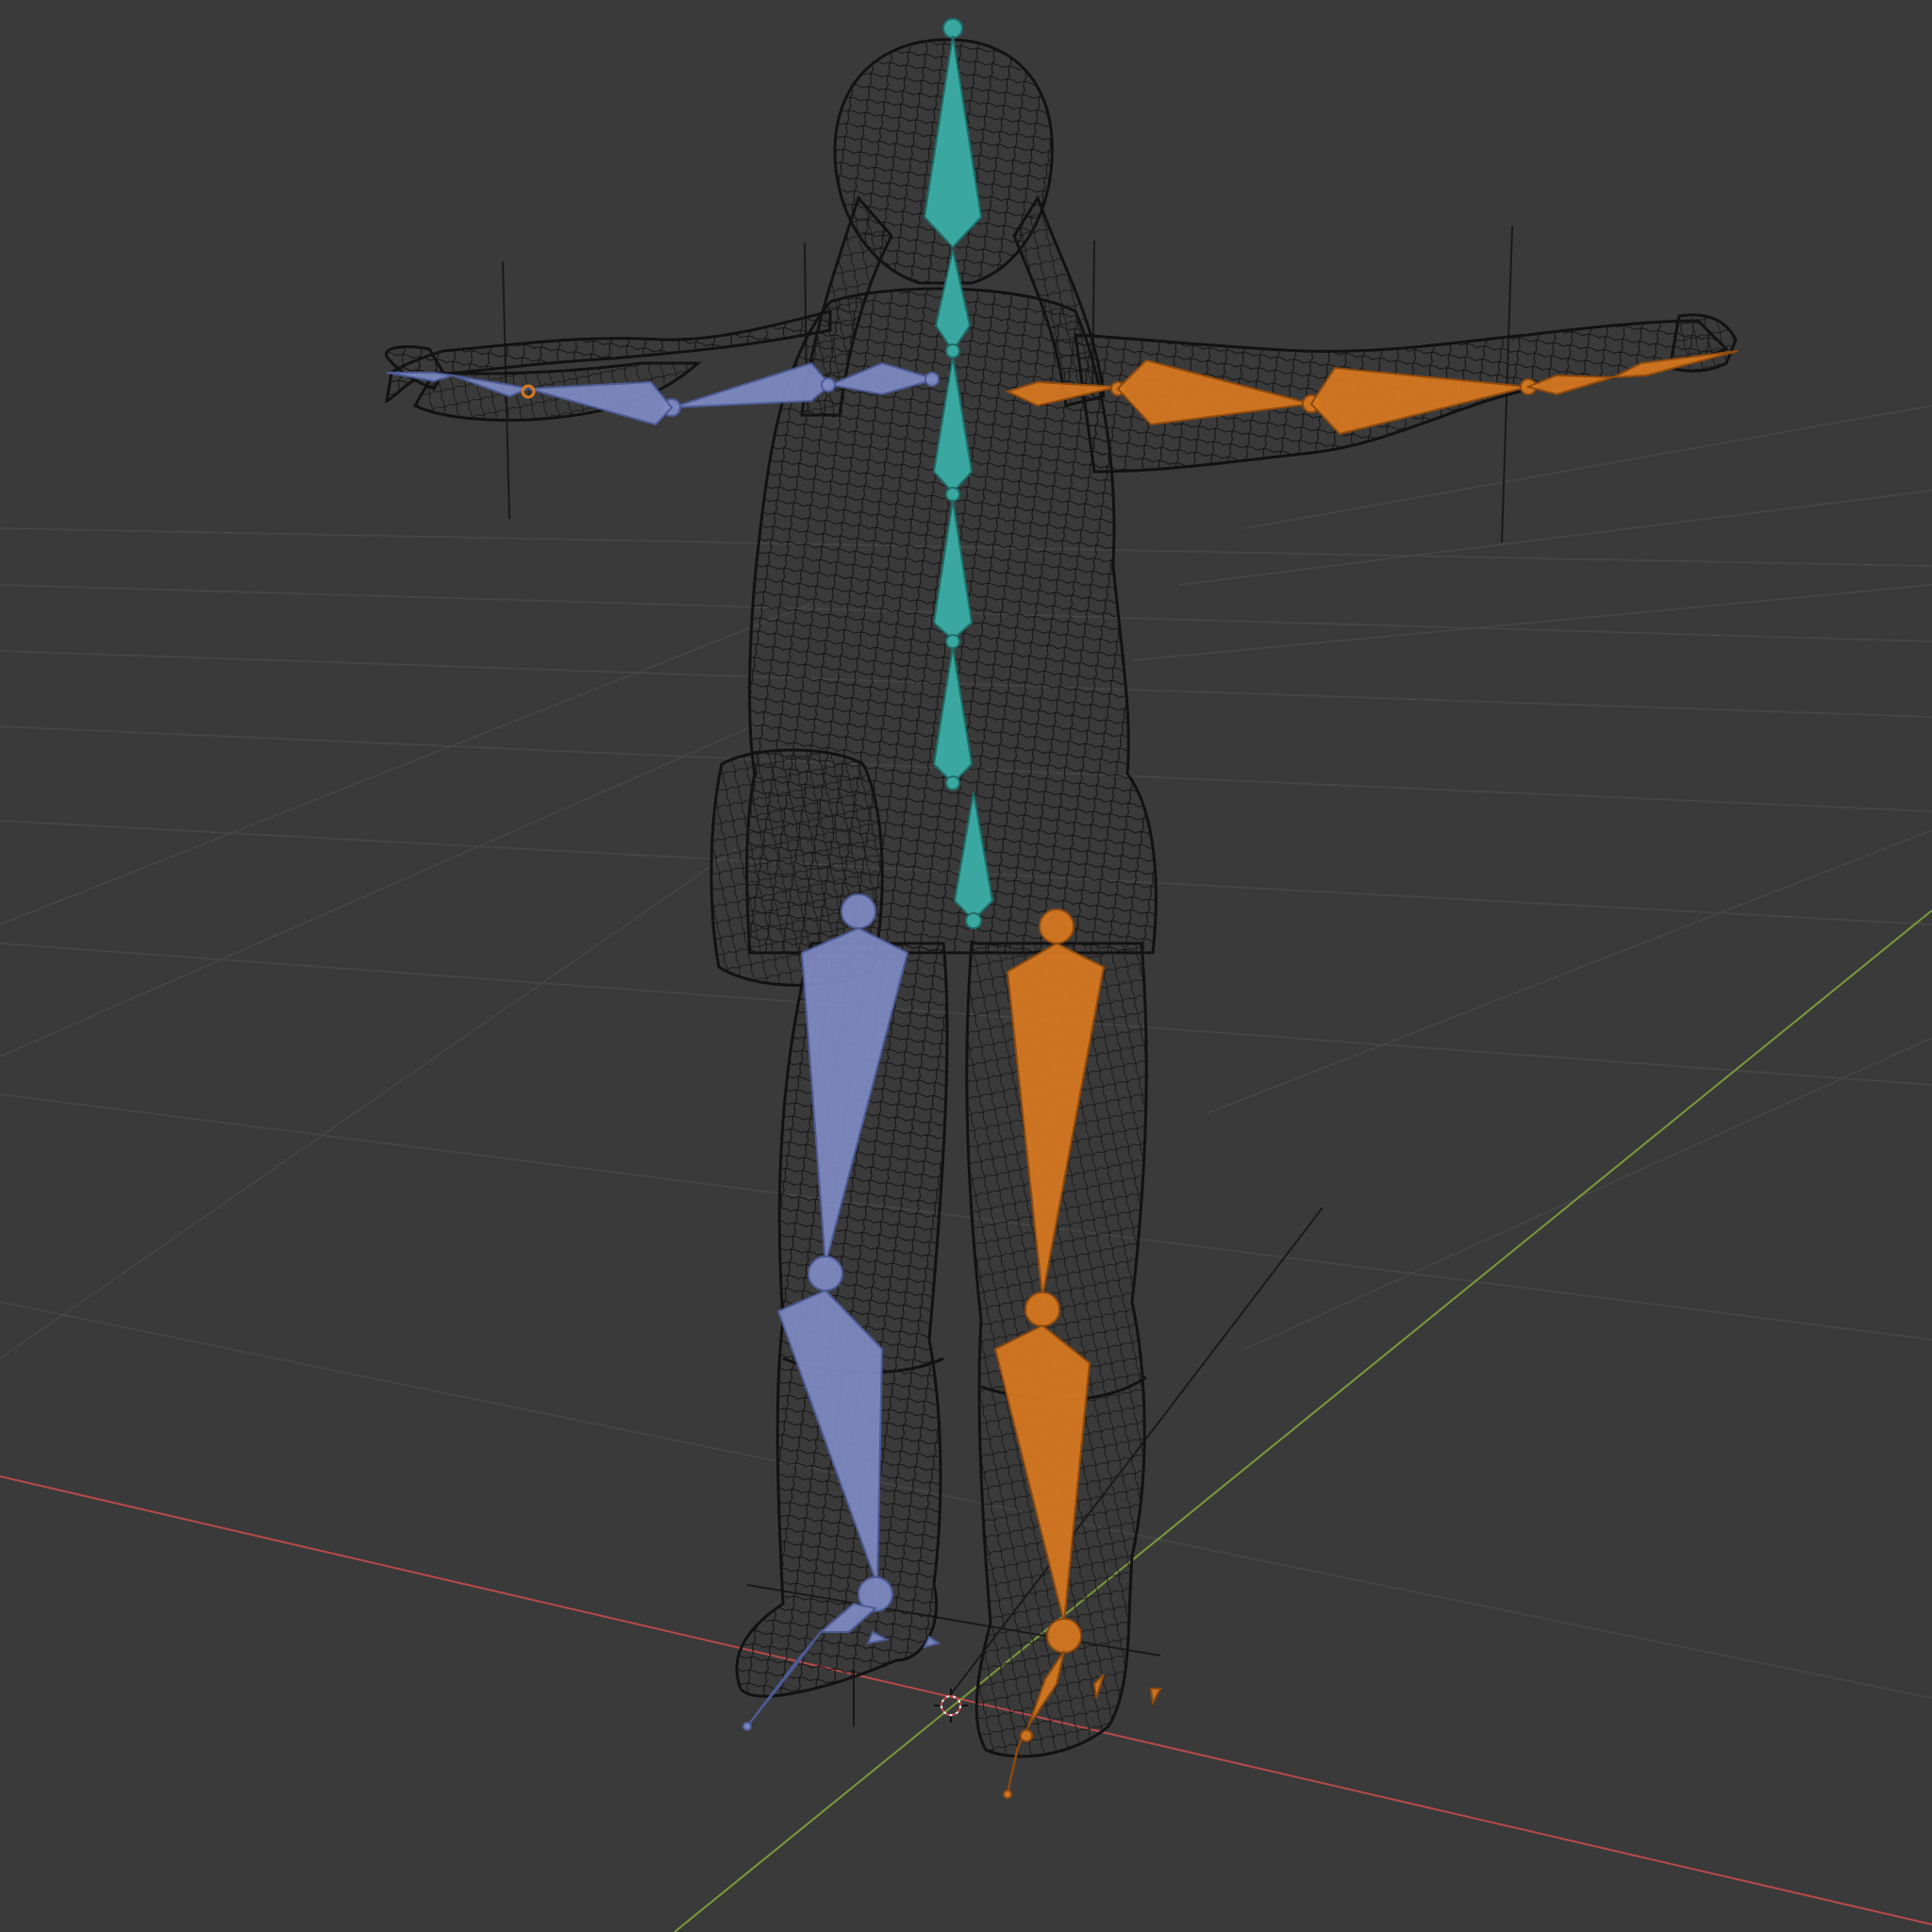 The height and width of the screenshot is (1932, 1932). Describe the element at coordinates (1057, 926) in the screenshot. I see `bone-right-thigh-head` at that location.